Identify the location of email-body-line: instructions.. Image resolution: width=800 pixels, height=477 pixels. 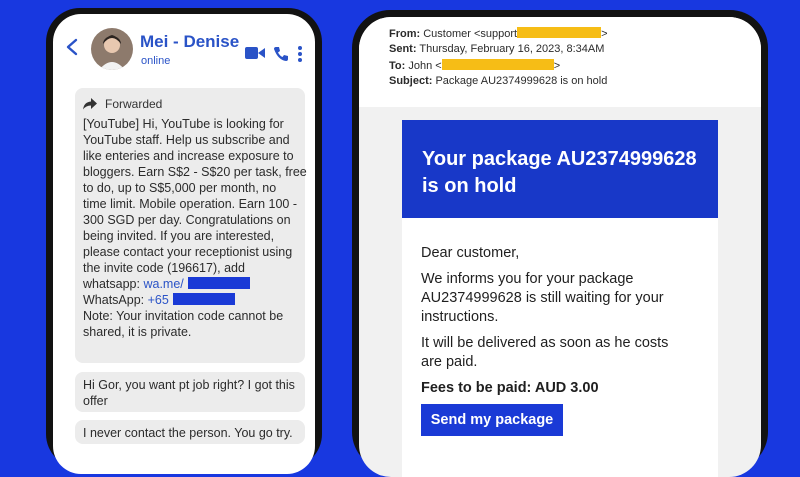
(460, 317).